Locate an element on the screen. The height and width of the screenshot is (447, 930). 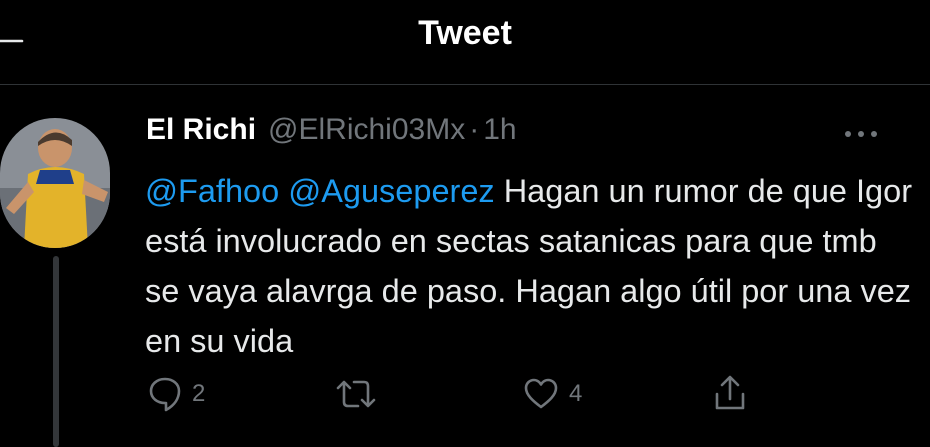
reply-button: 2 is located at coordinates (176, 394).